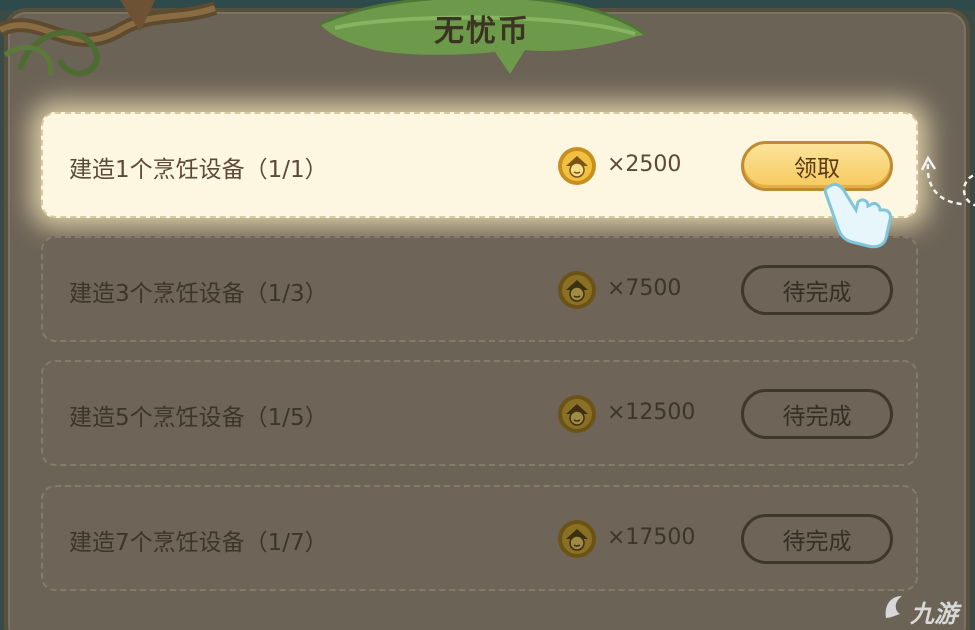  What do you see at coordinates (198, 418) in the screenshot?
I see `task-label: 建造5个烹饪设备（1/5）` at bounding box center [198, 418].